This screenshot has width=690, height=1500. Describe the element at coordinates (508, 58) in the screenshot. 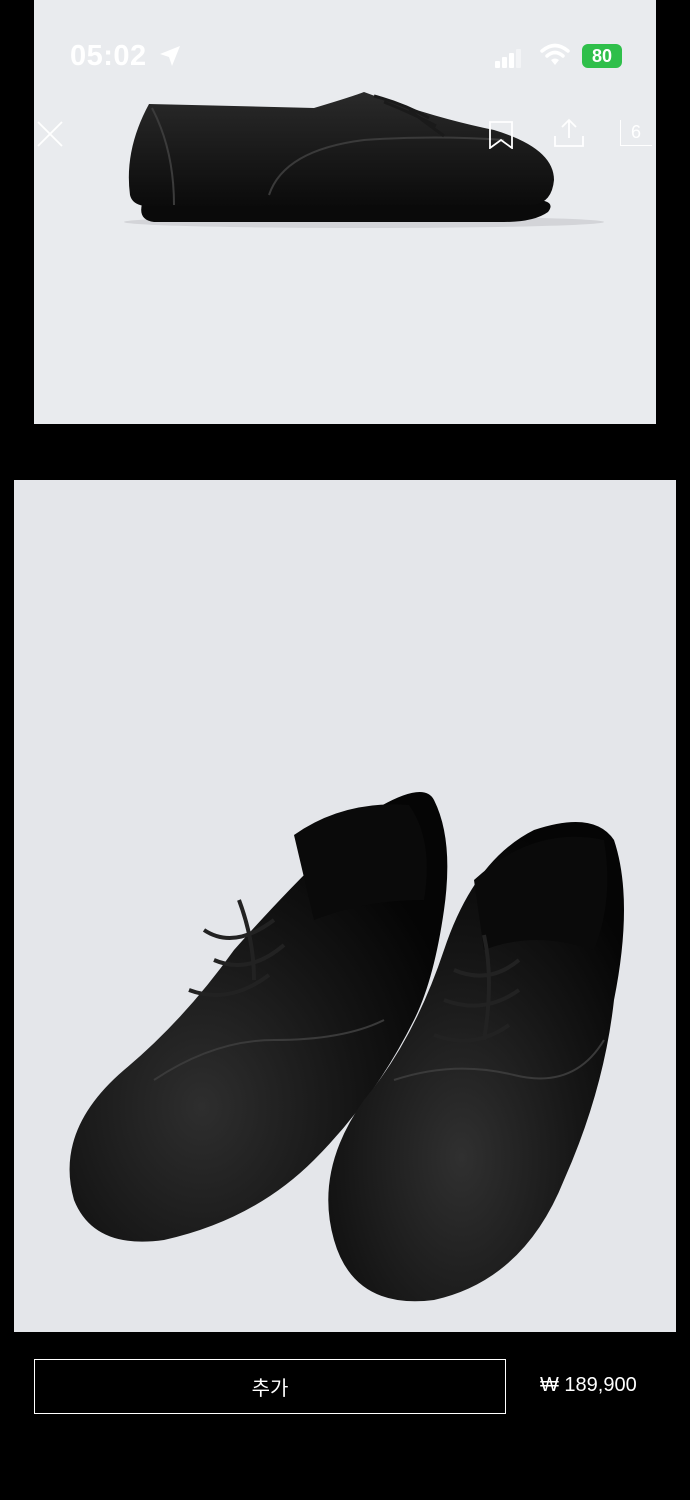

I see `signal-icon` at that location.